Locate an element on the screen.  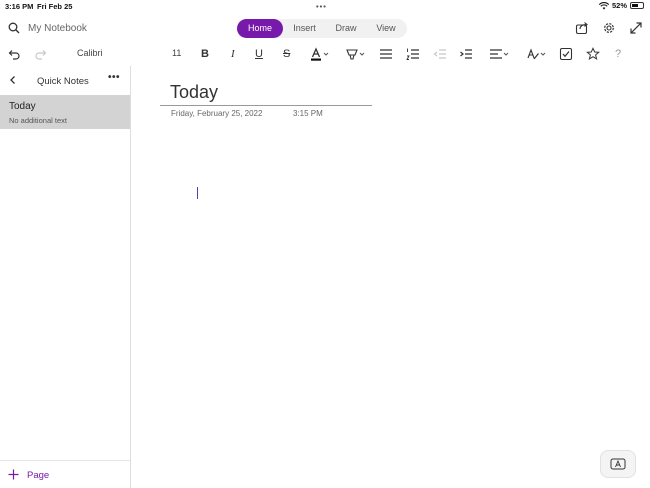
italic-button: I is located at coordinates (233, 54).